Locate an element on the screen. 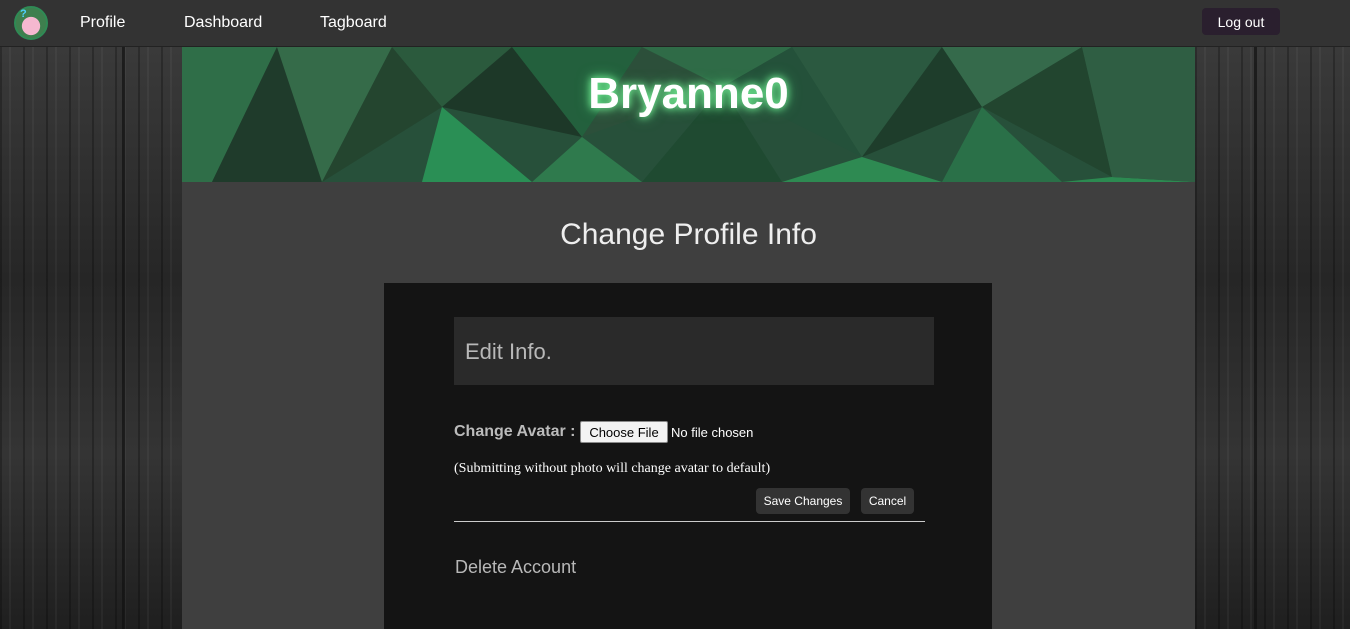 The image size is (1350, 629). logout-button: Log out is located at coordinates (1241, 21).